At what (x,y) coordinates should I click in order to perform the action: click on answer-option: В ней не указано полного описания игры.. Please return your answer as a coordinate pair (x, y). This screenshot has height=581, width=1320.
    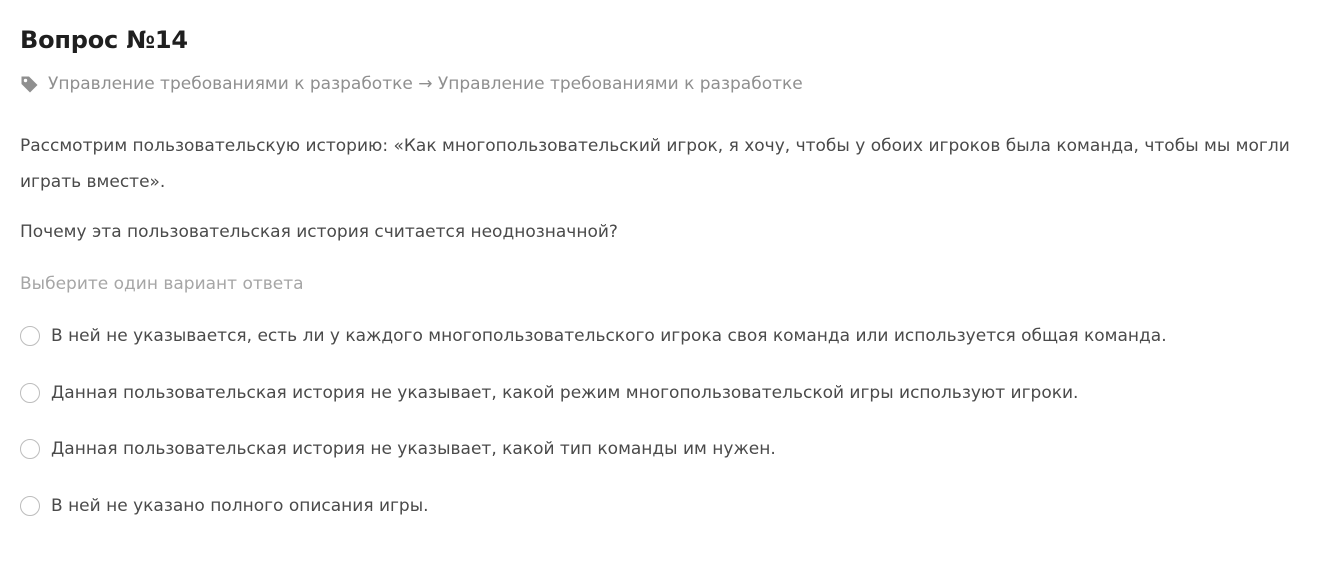
    Looking at the image, I should click on (593, 506).